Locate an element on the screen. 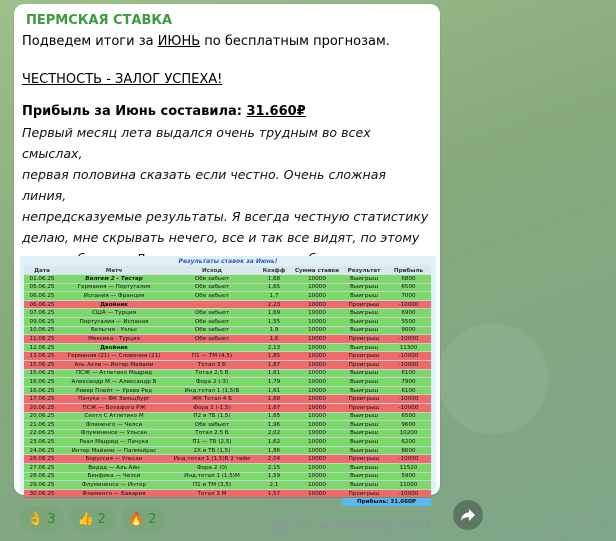 The height and width of the screenshot is (541, 616). match-cell: Фламенго — Челси is located at coordinates (114, 425).